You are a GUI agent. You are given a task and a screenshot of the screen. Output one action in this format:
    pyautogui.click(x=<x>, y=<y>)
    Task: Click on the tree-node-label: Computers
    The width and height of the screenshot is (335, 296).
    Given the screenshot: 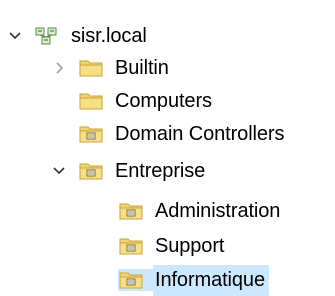 What is the action you would take?
    pyautogui.click(x=164, y=101)
    